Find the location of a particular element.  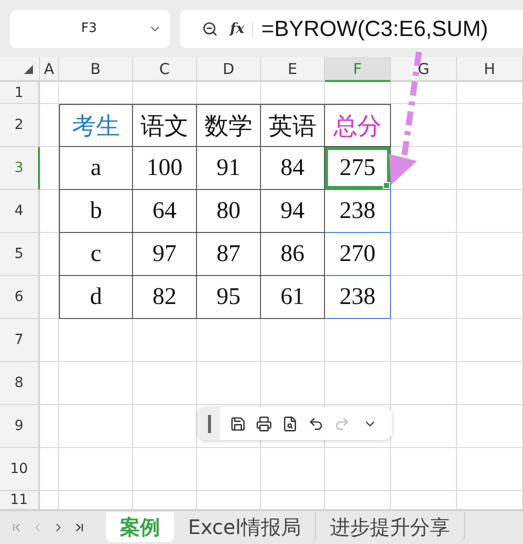

column-header: C is located at coordinates (165, 69).